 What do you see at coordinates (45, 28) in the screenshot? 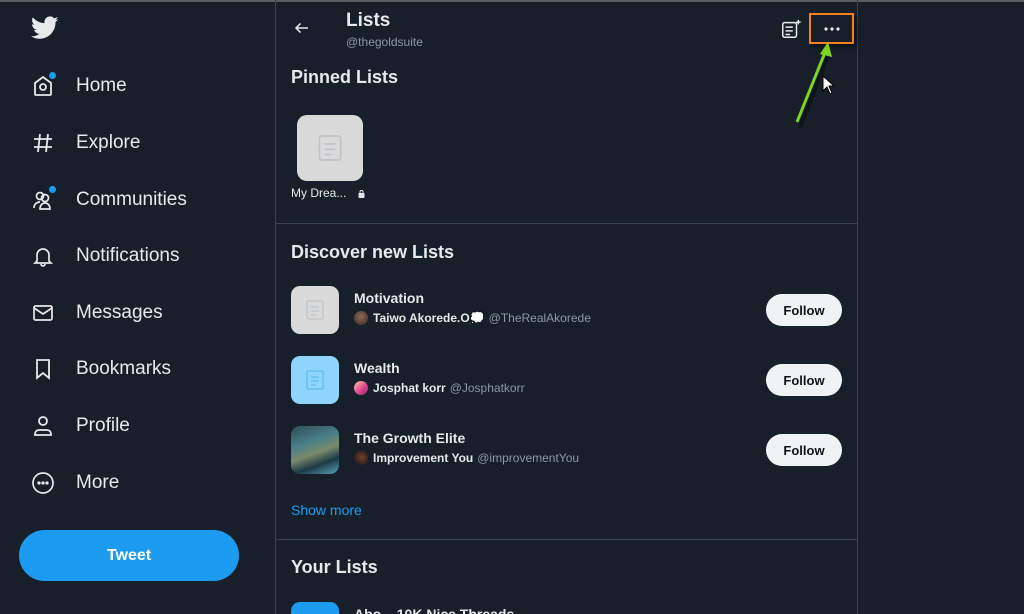
I see `twitter-bird-icon` at bounding box center [45, 28].